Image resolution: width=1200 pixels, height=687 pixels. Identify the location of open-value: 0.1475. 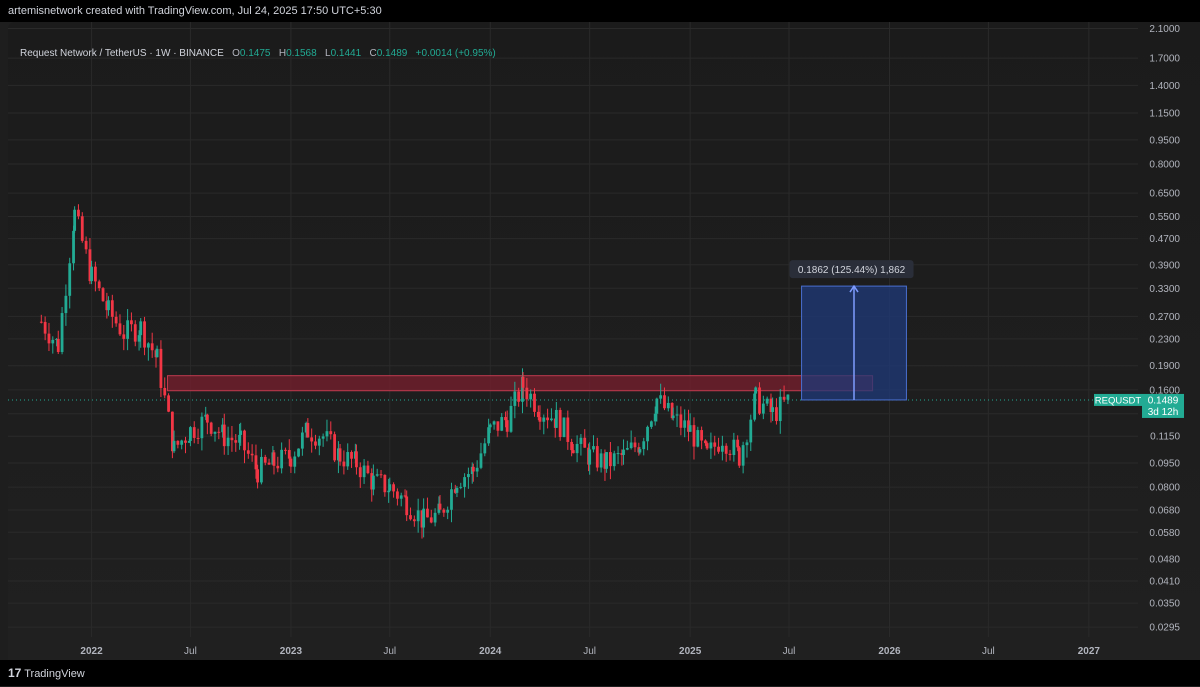
(255, 53).